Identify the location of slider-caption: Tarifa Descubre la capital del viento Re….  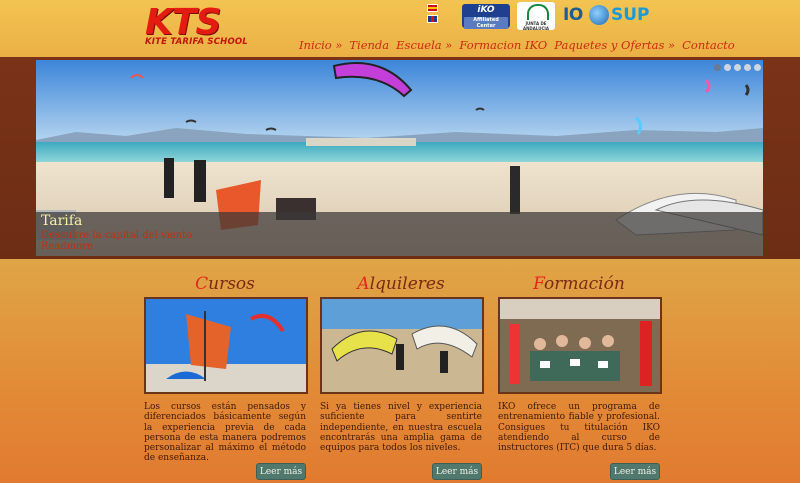
(399, 234).